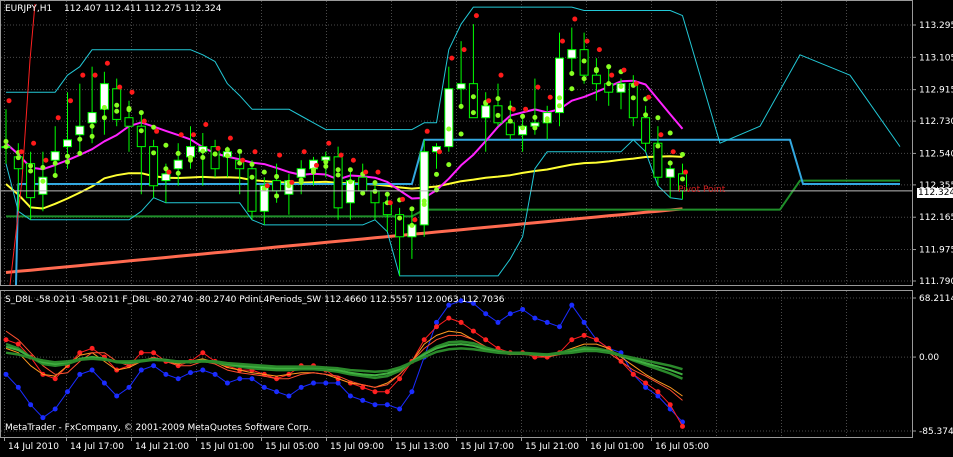 Image resolution: width=953 pixels, height=457 pixels. I want to click on osc-y-tick-label: 68.2114, so click(936, 299).